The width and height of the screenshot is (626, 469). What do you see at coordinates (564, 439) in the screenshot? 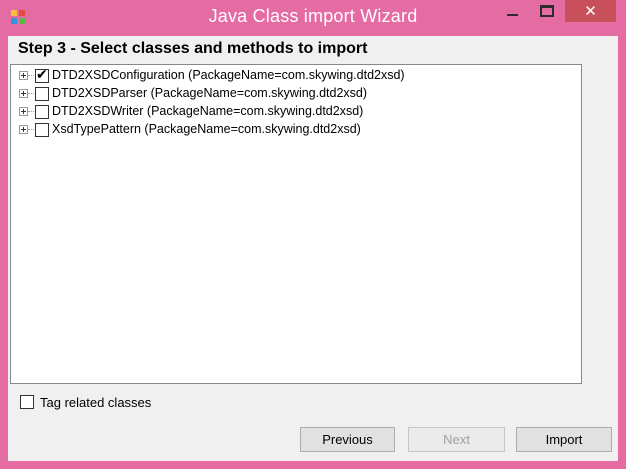
I see `import-button: Import` at bounding box center [564, 439].